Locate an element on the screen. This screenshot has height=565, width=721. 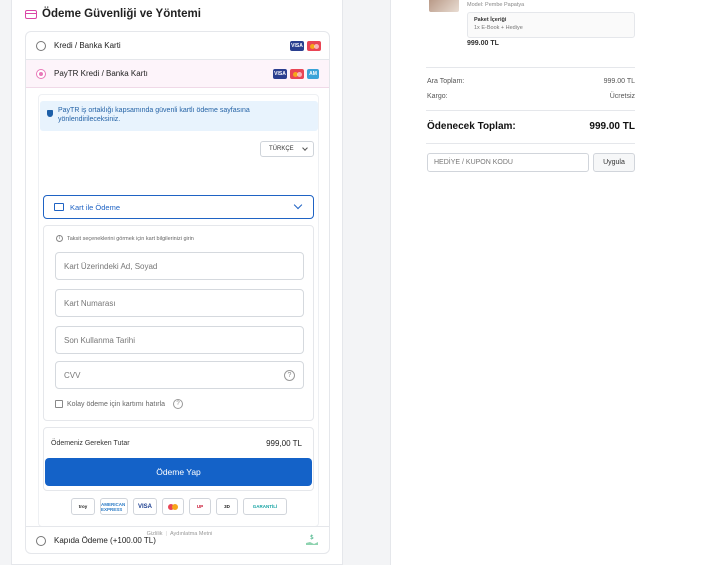
guarantee-logo-icon: GARANTİLİ is located at coordinates (265, 506).